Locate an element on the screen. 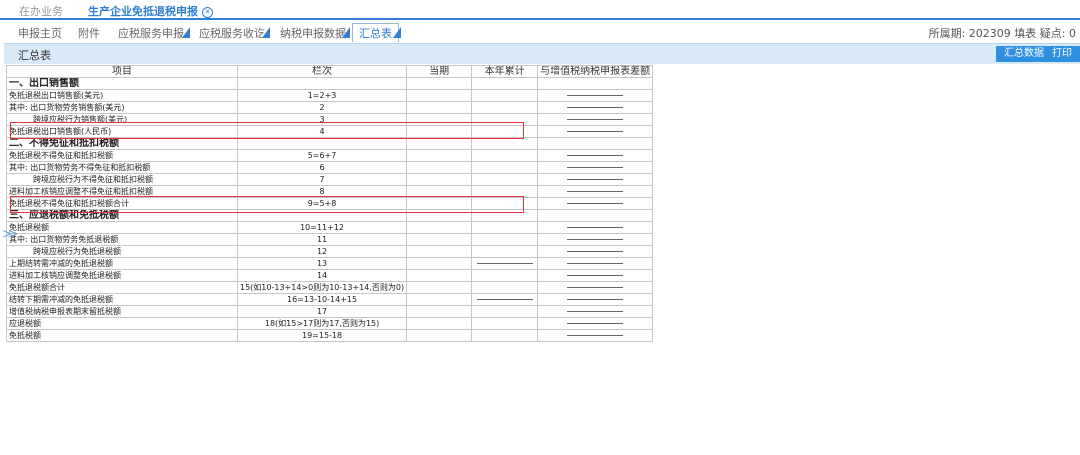 The height and width of the screenshot is (455, 1080). tab-in-progress-business: 在办业务 is located at coordinates (41, 11).